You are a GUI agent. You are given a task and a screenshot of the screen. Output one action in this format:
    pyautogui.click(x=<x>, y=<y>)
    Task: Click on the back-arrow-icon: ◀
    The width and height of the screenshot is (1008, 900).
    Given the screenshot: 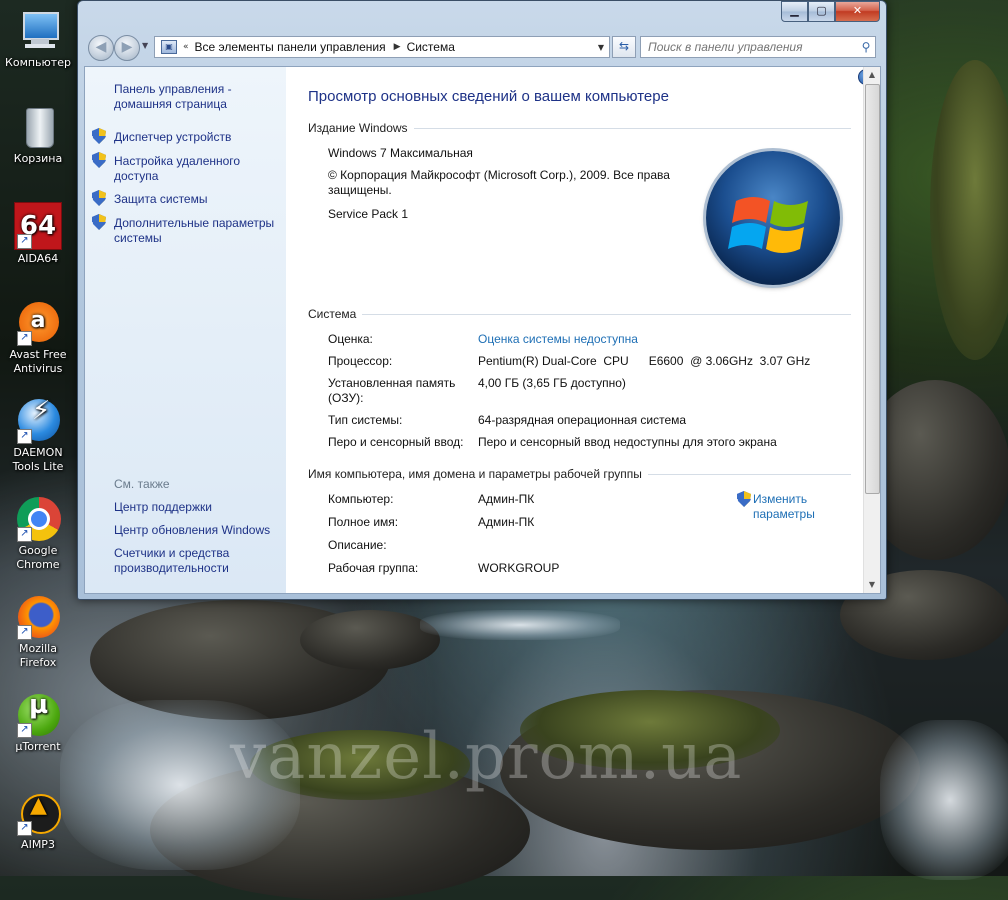 What is the action you would take?
    pyautogui.click(x=101, y=47)
    